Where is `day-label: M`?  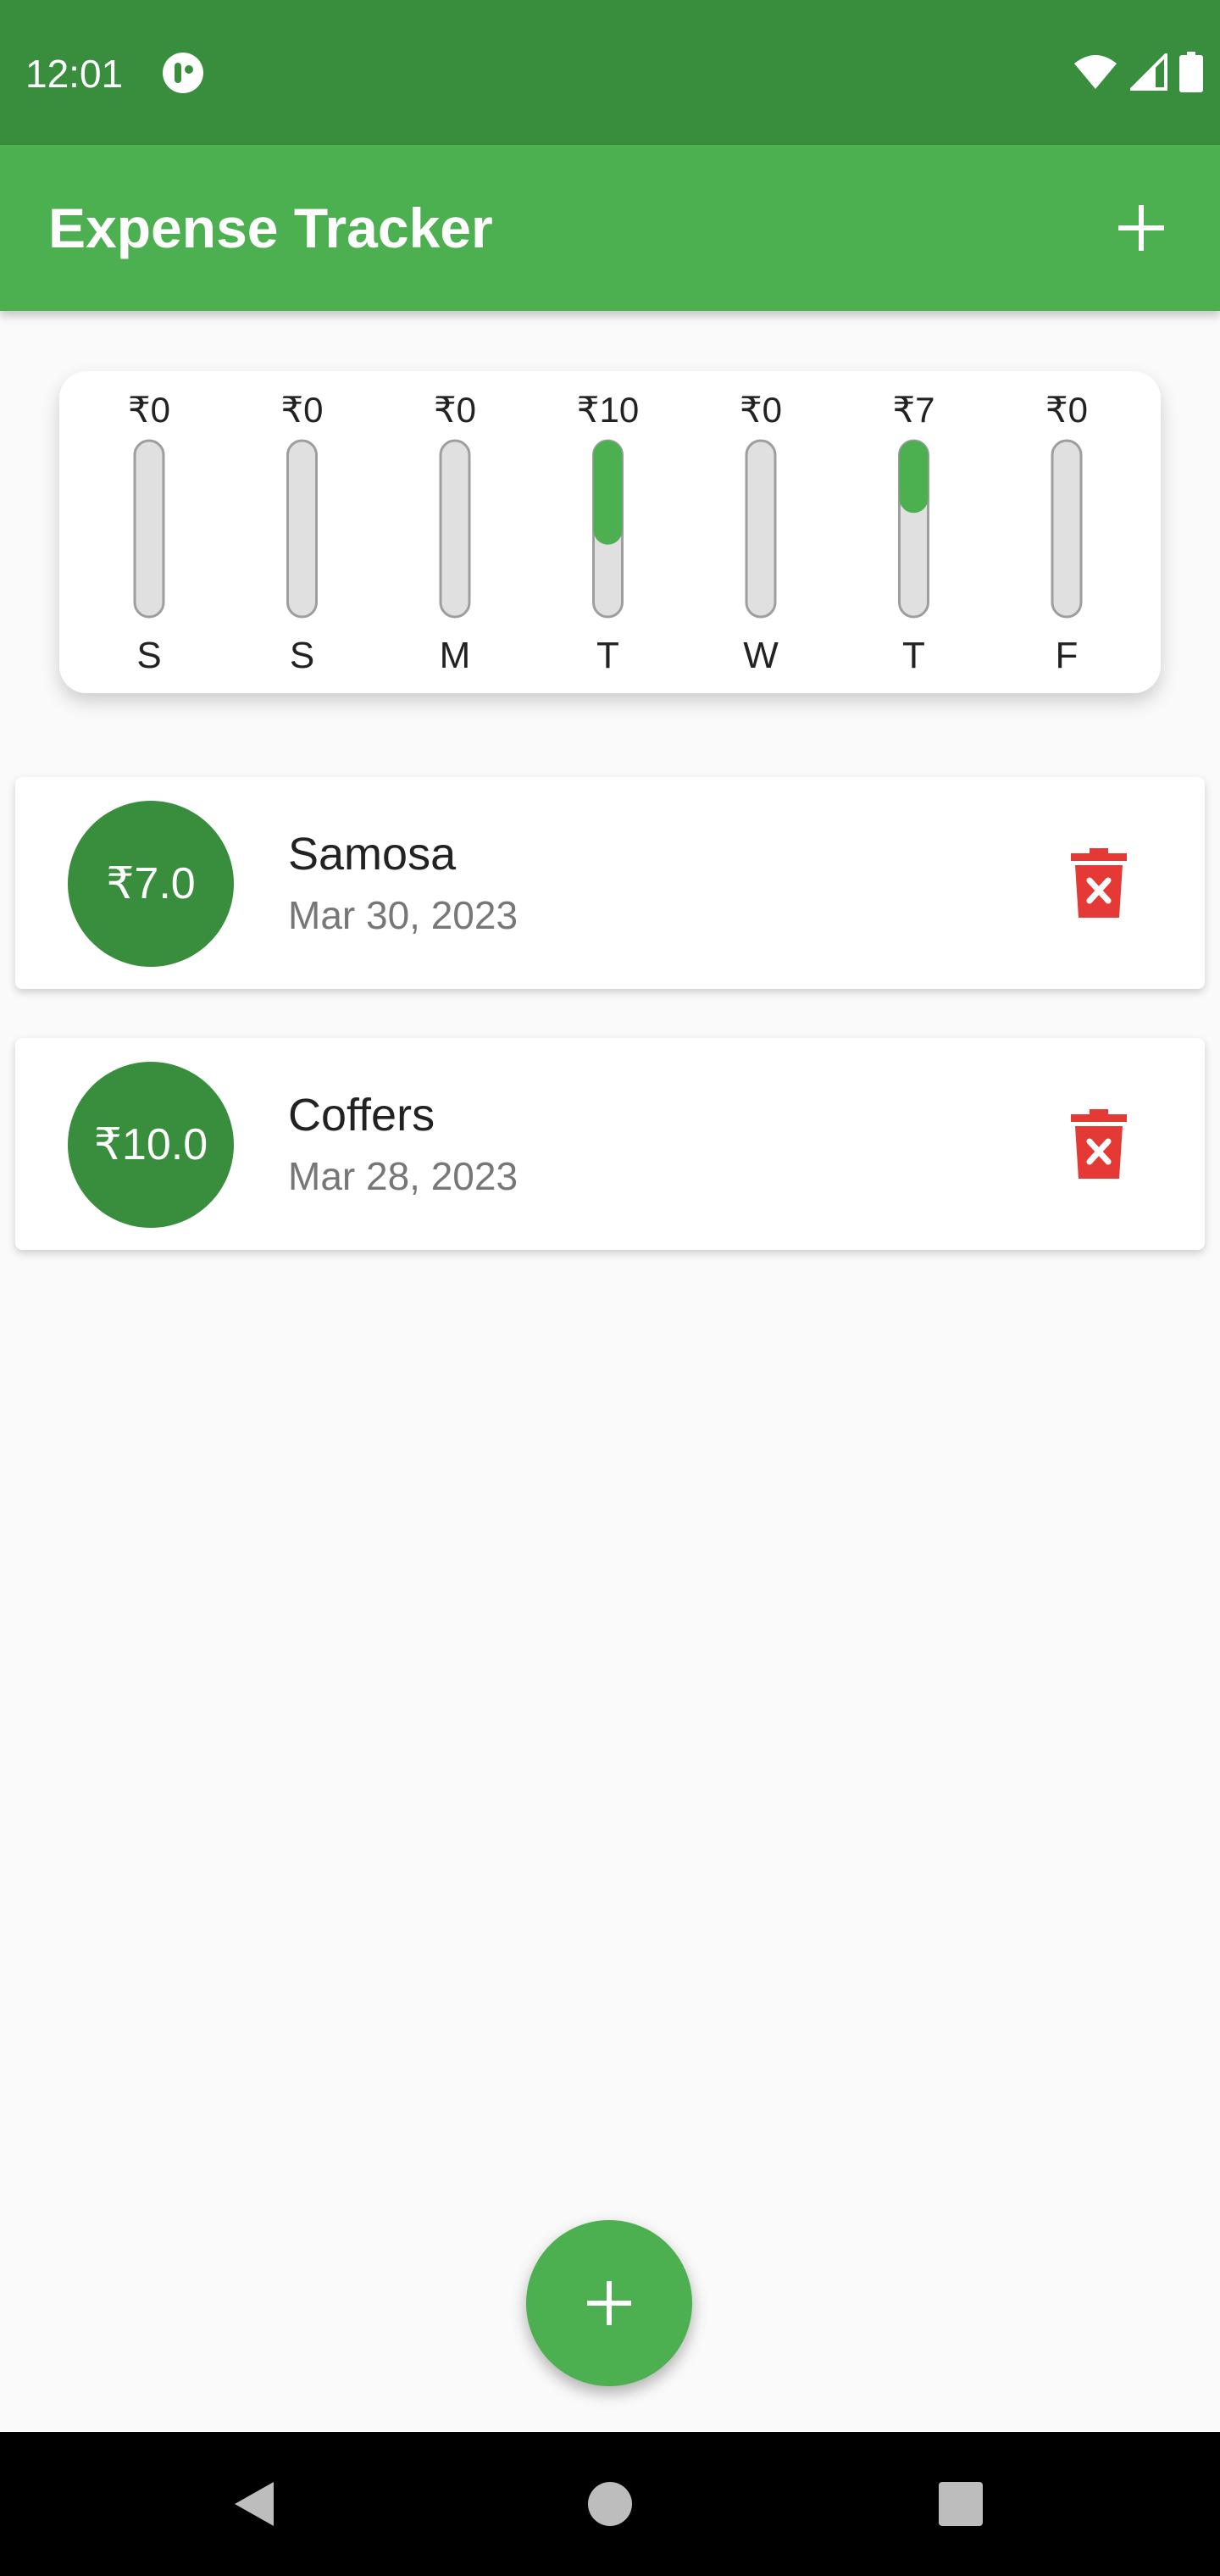
day-label: M is located at coordinates (455, 655).